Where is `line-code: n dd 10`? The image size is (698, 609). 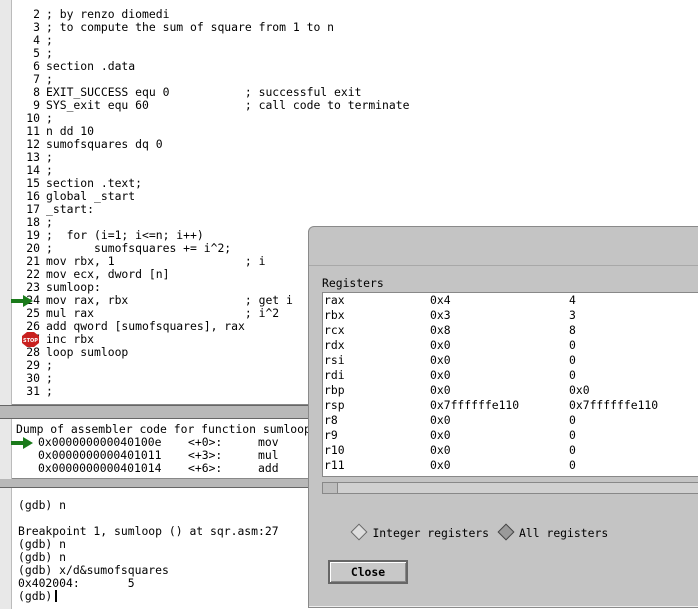 line-code: n dd 10 is located at coordinates (70, 131).